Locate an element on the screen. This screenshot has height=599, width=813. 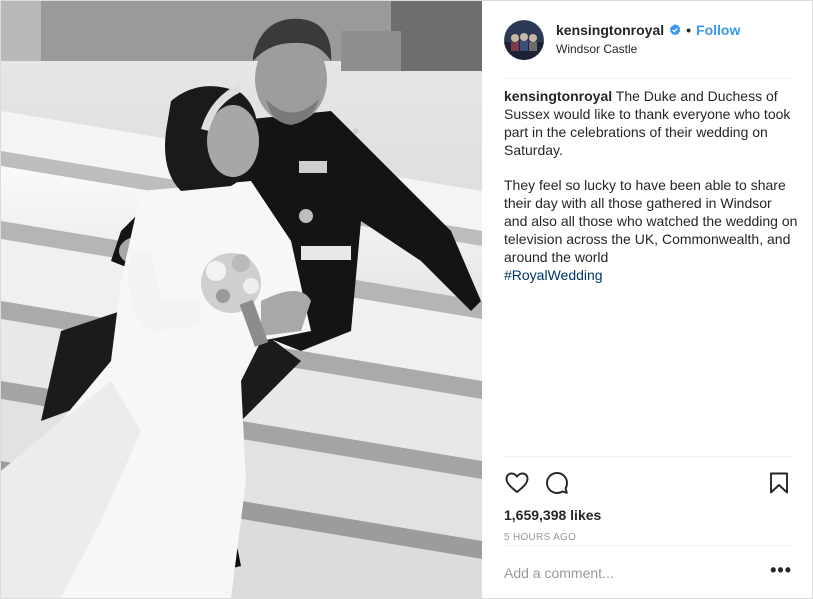
comment-bubble-icon is located at coordinates (557, 483).